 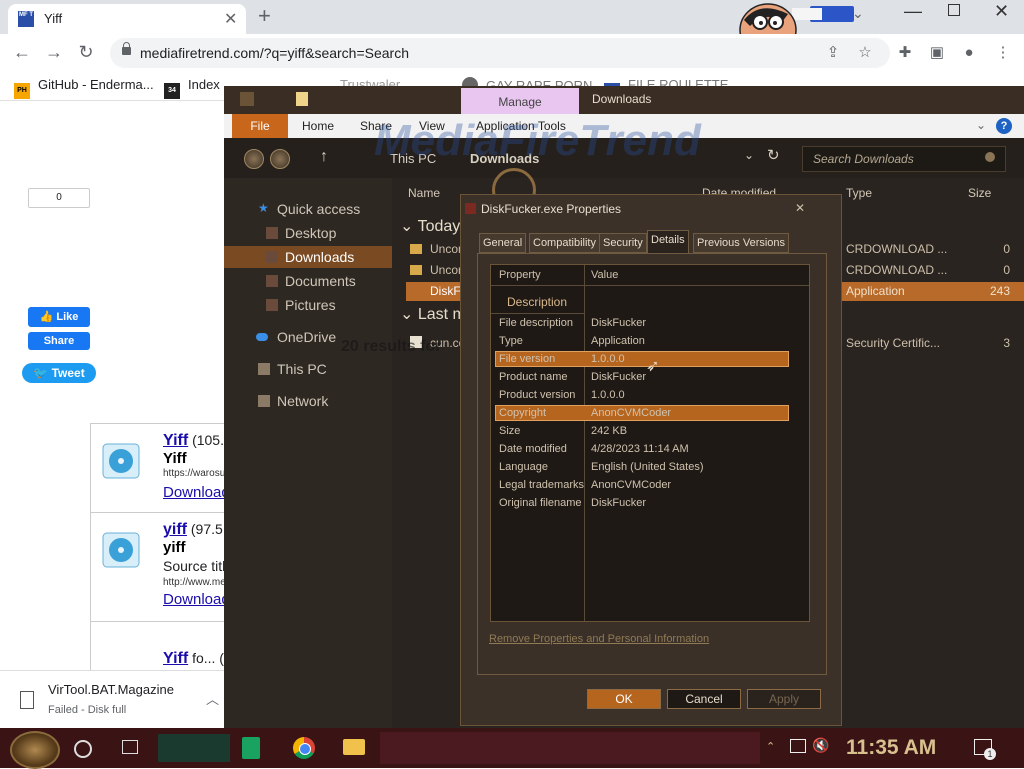 I want to click on up-arrow-icon: ↑, so click(x=324, y=157).